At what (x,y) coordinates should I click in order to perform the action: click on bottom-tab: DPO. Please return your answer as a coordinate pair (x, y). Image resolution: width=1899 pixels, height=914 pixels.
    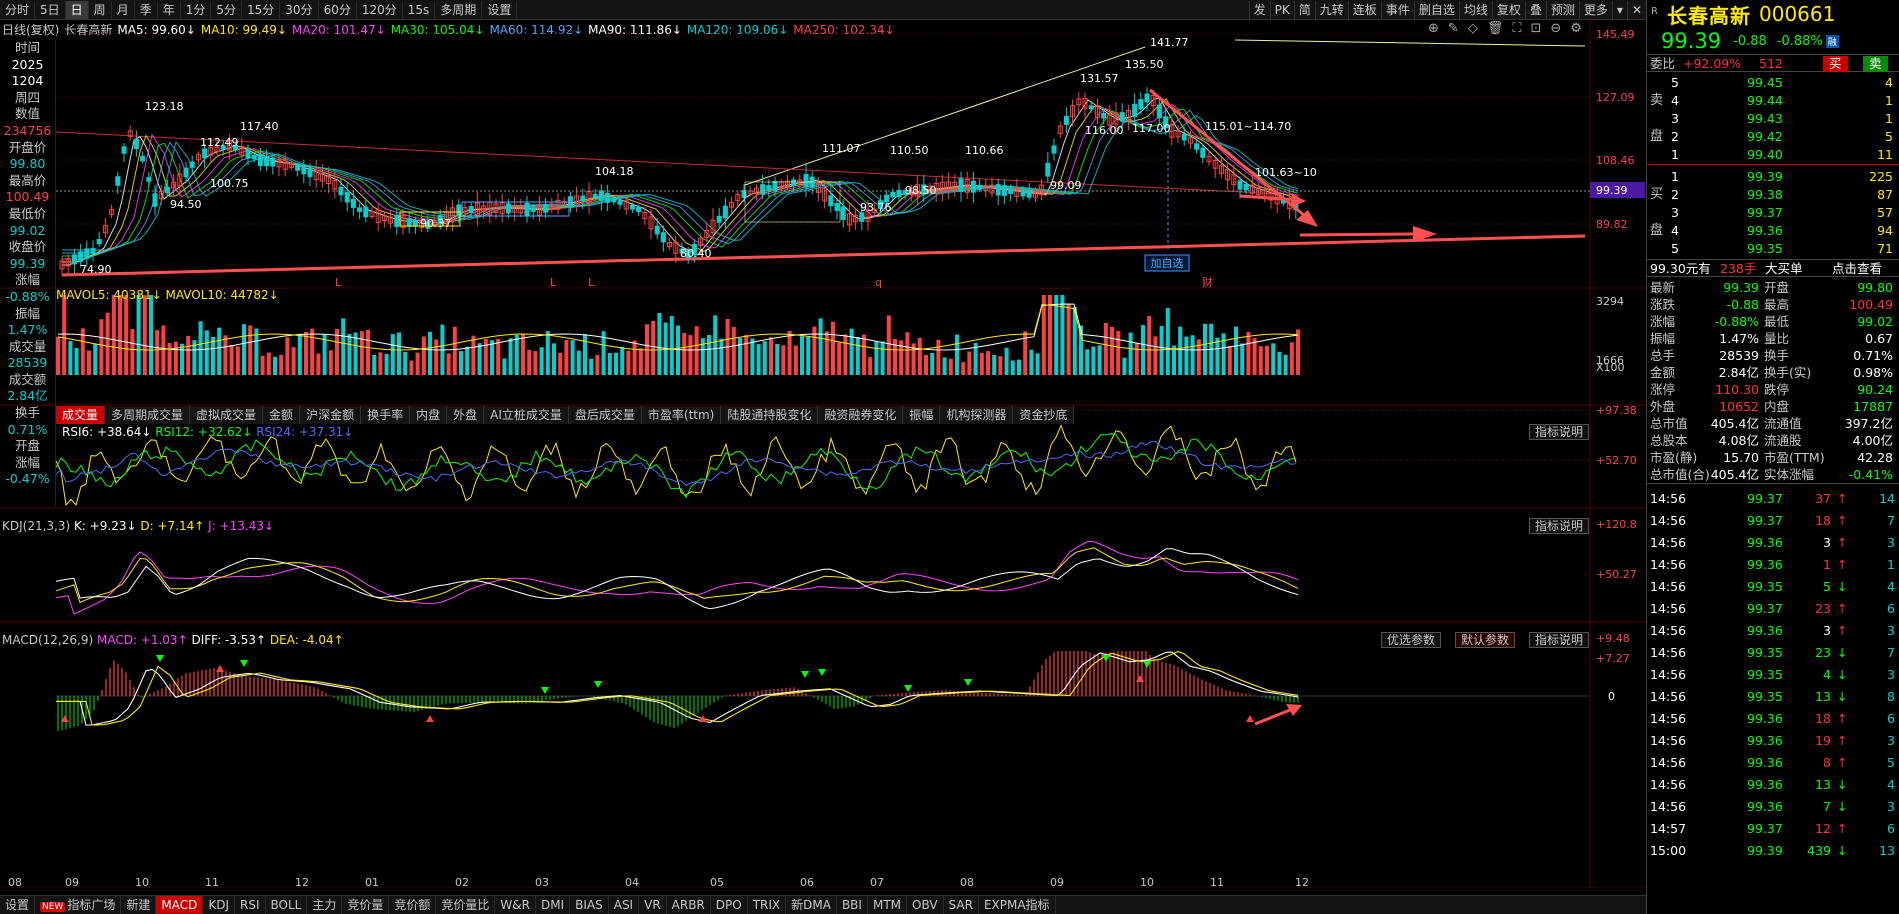
    Looking at the image, I should click on (729, 905).